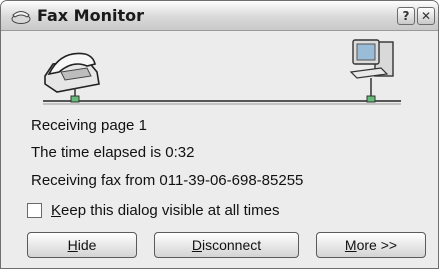 The width and height of the screenshot is (439, 269). I want to click on computer-icon, so click(371, 71).